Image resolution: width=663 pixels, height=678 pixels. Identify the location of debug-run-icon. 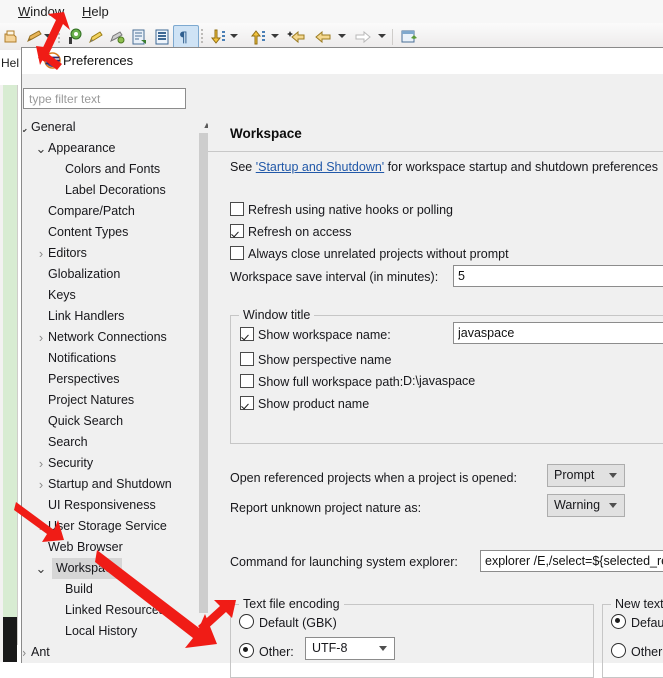
(74, 37).